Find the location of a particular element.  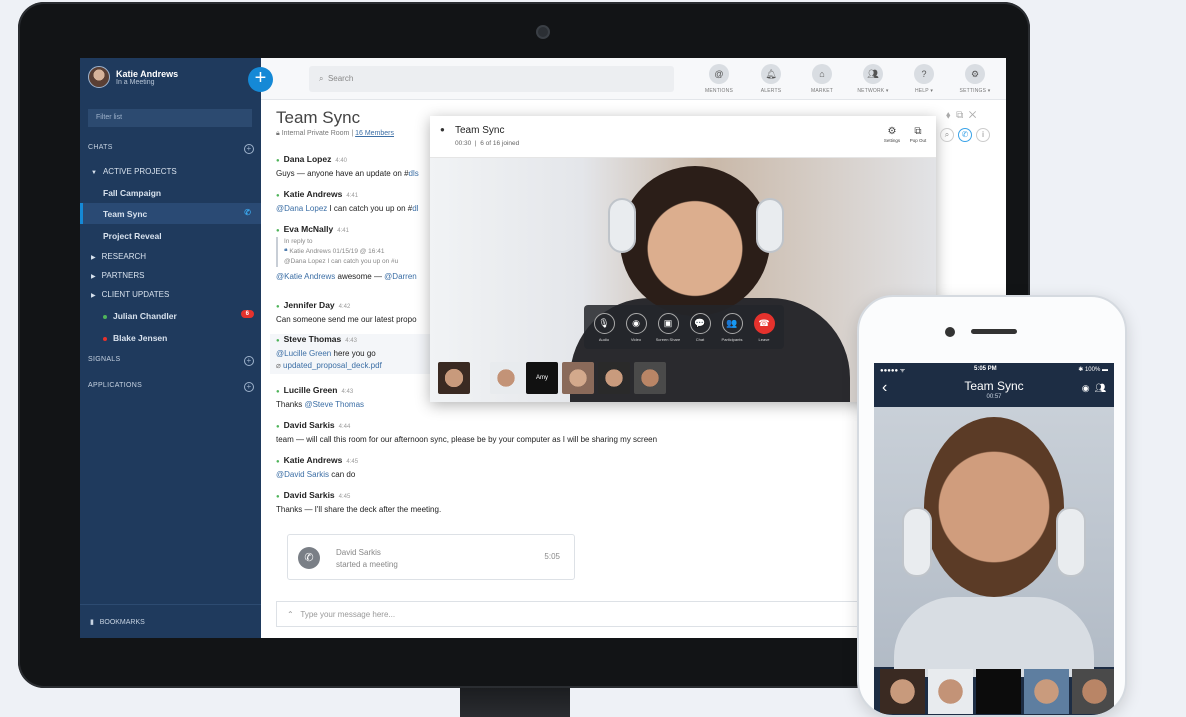

mobile-participant-video is located at coordinates (994, 542).